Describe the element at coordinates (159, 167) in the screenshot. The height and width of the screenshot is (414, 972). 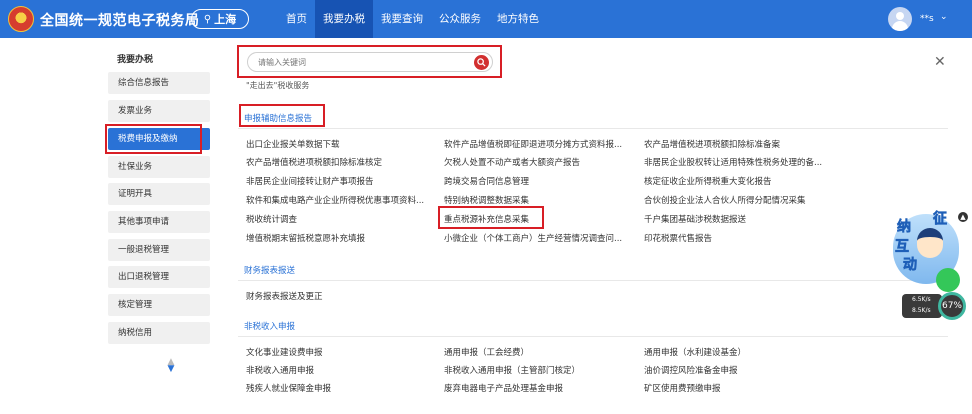
I see `sidebar-item-social-security: 社保业务` at that location.